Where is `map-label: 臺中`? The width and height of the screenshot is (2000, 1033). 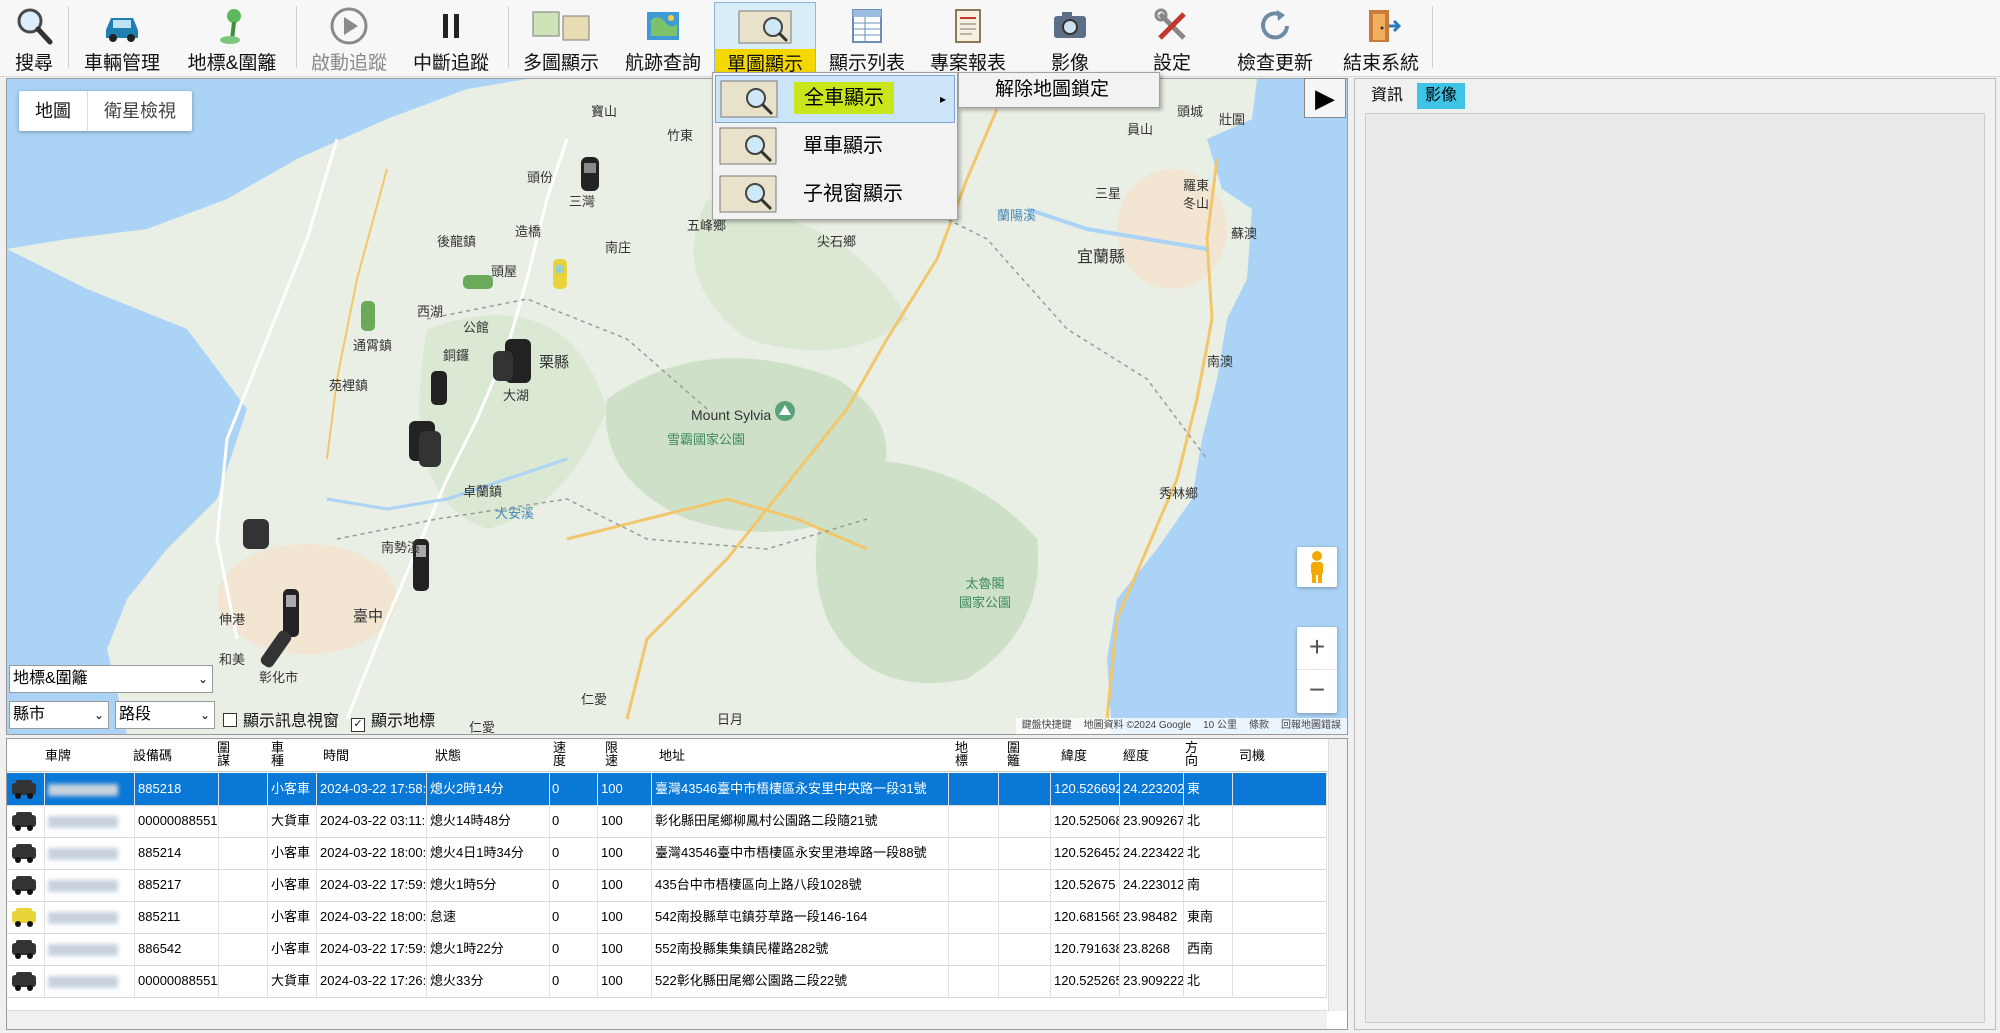 map-label: 臺中 is located at coordinates (368, 616).